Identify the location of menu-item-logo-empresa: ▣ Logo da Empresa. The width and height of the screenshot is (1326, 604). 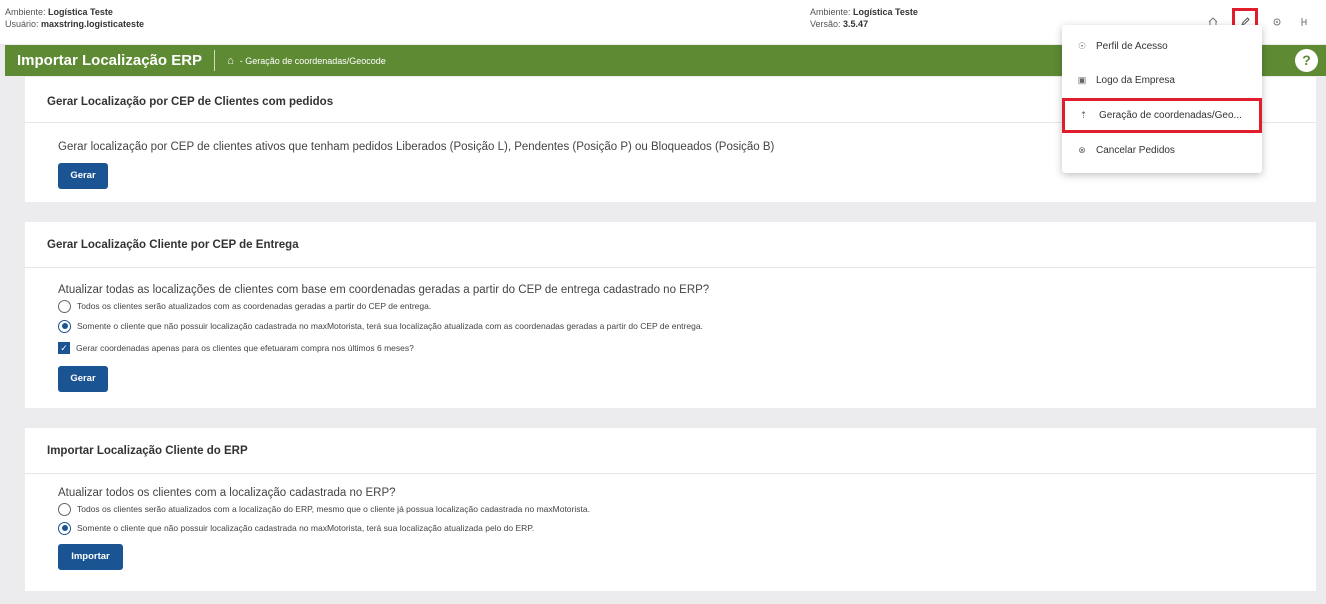
(1162, 80).